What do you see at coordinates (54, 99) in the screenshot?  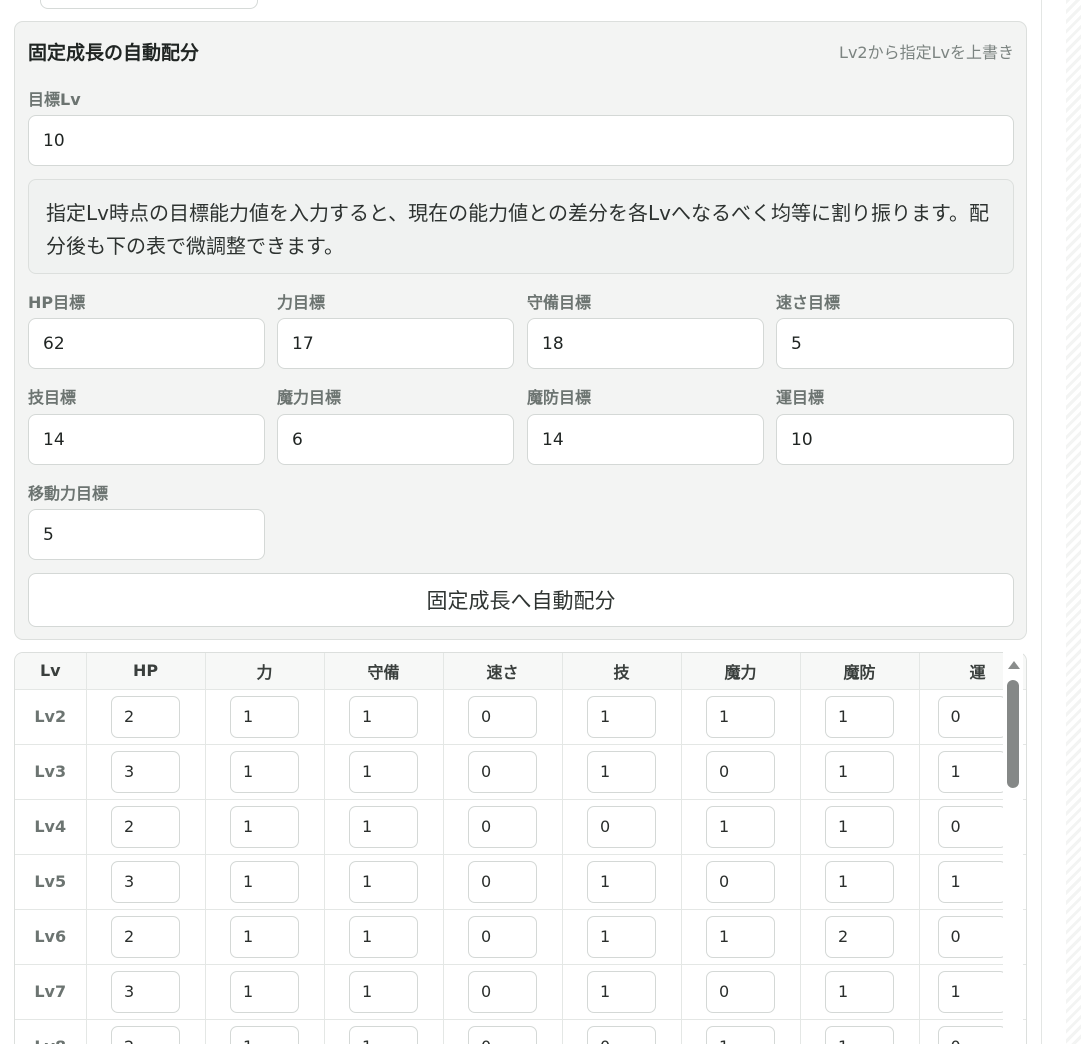 I see `target-level-label: 目標Lv` at bounding box center [54, 99].